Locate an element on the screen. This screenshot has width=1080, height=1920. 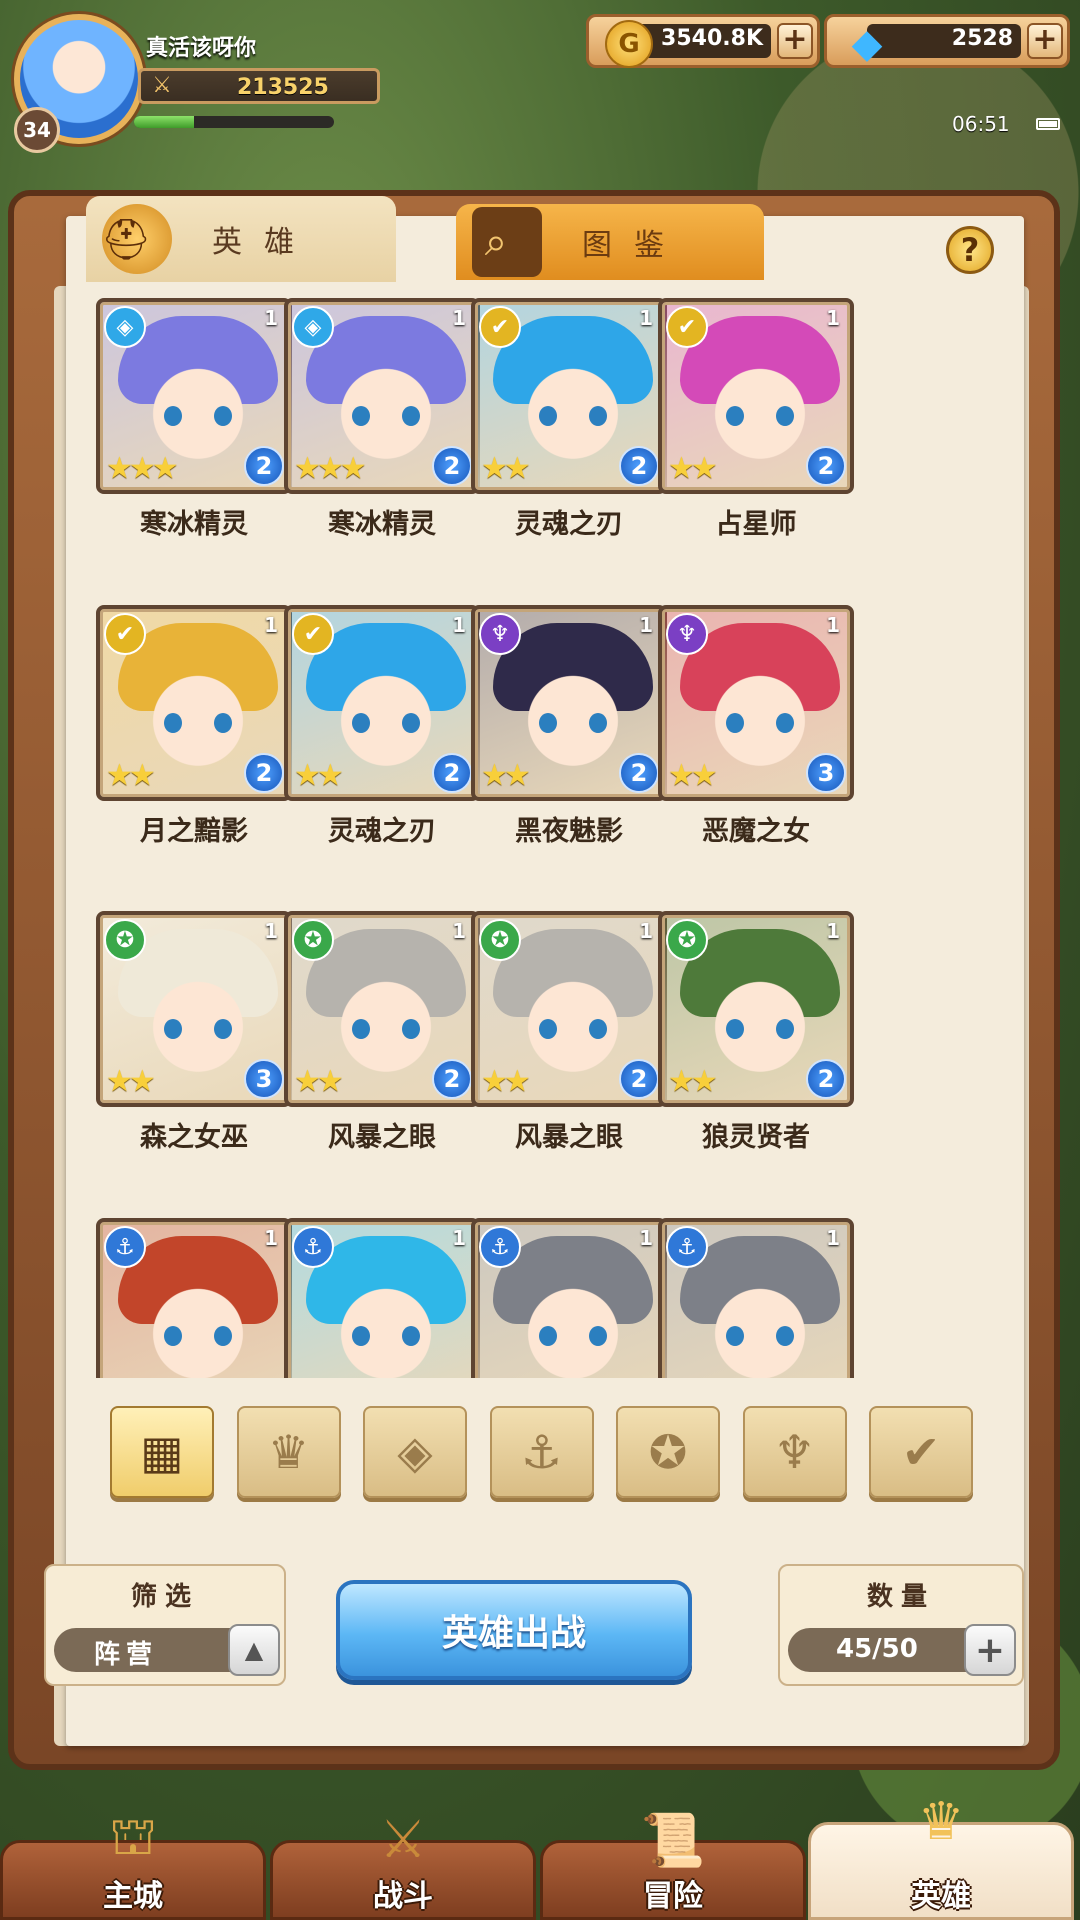
hero-card: ✪ 1 ★★ 3 森之女巫 is located at coordinates (194, 1032).